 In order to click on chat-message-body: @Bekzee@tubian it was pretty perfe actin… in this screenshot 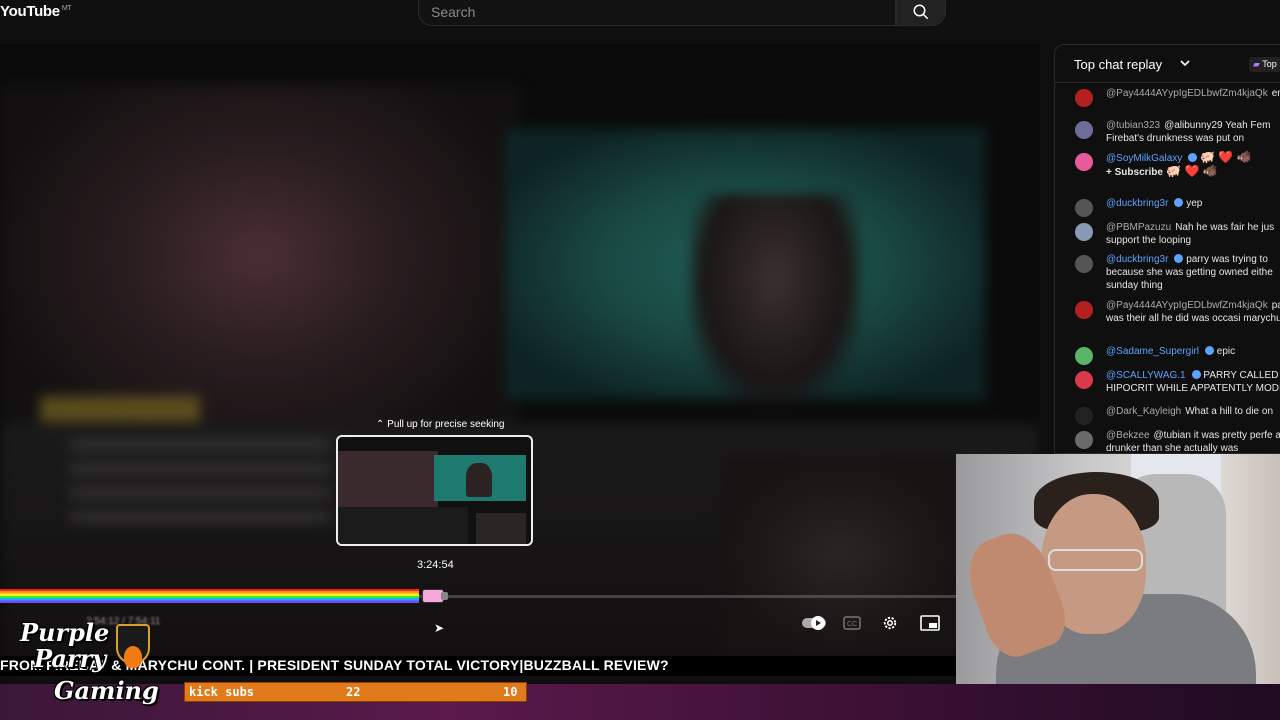, I will do `click(1193, 441)`.